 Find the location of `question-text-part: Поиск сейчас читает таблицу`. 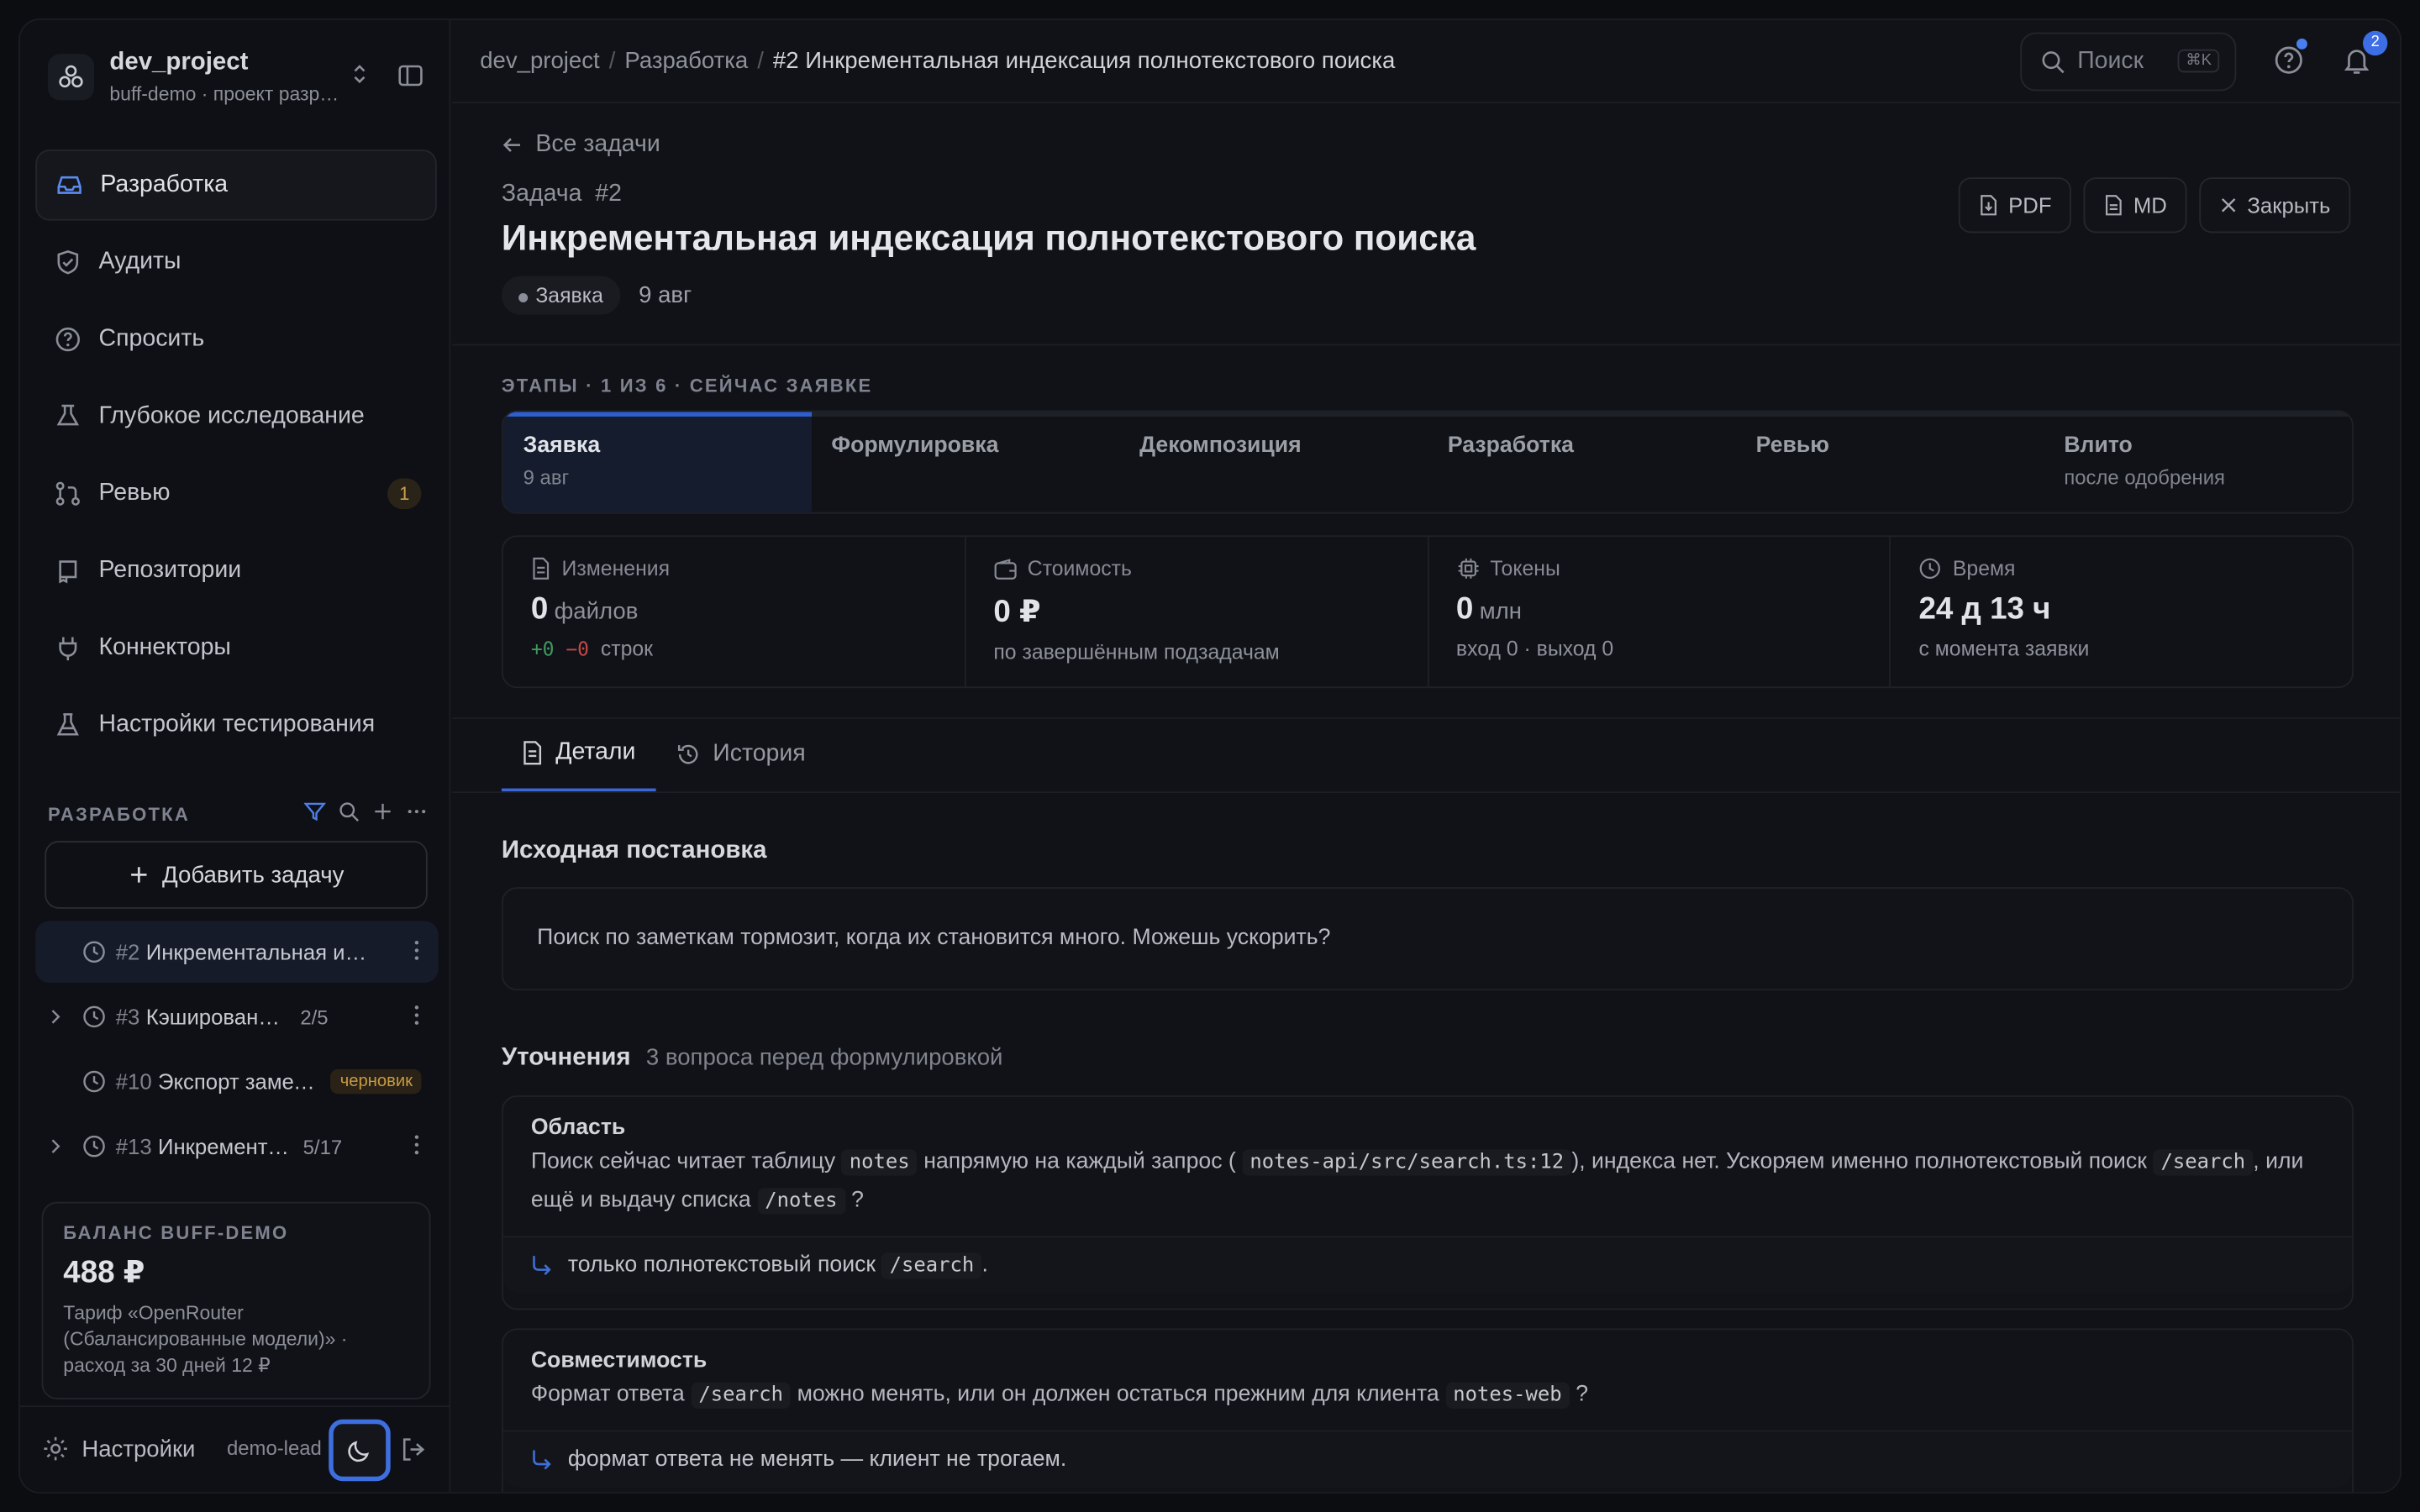

question-text-part: Поиск сейчас читает таблицу is located at coordinates (683, 1161).